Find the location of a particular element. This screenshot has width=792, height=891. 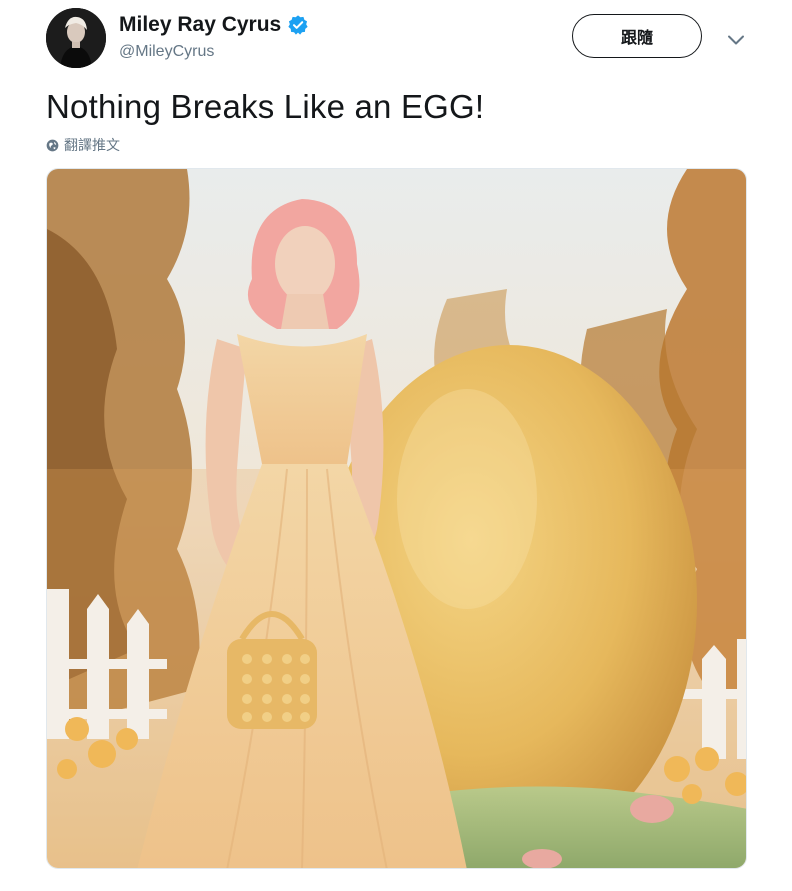

verified-badge-icon is located at coordinates (298, 25).